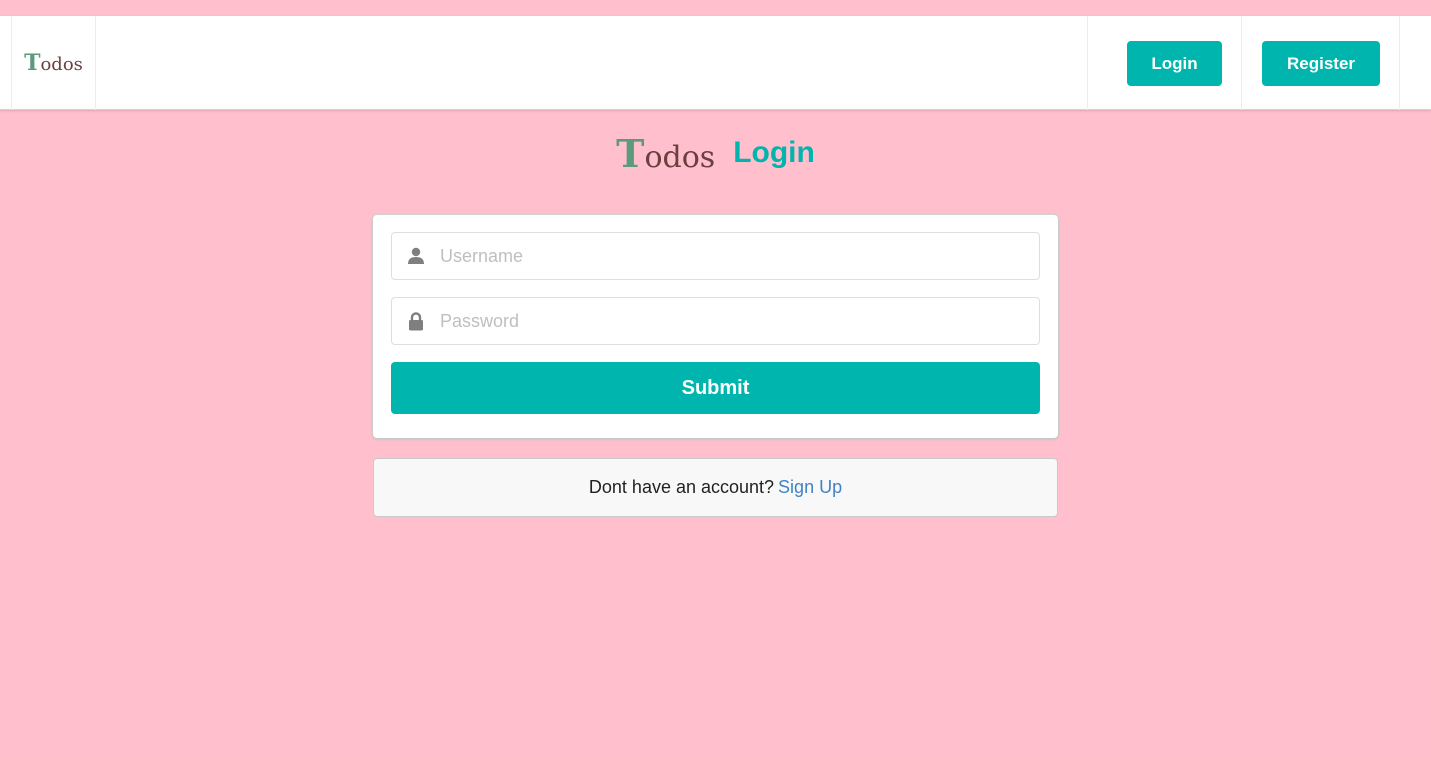 Image resolution: width=1431 pixels, height=757 pixels. I want to click on brand-menu-item: Todos, so click(53, 63).